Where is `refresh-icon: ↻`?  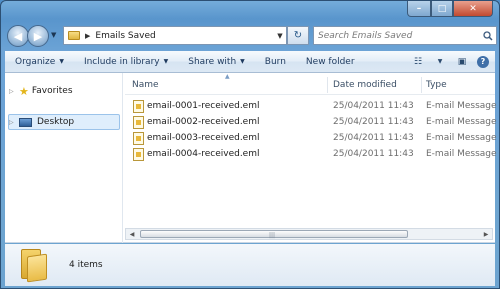
refresh-icon: ↻ is located at coordinates (298, 35).